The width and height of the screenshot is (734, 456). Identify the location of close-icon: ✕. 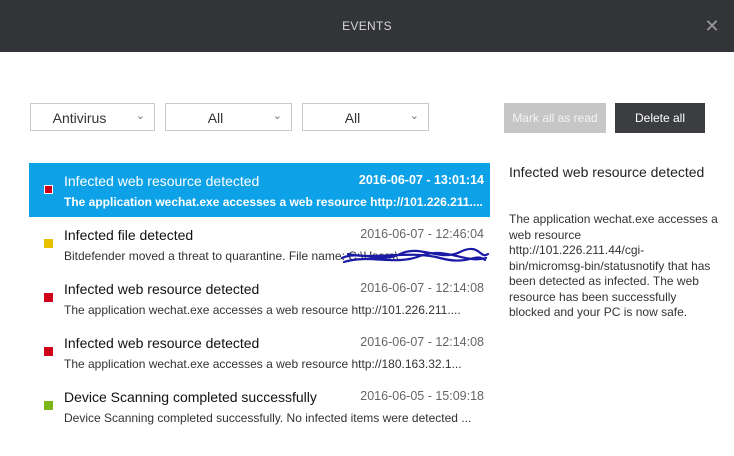
(712, 26).